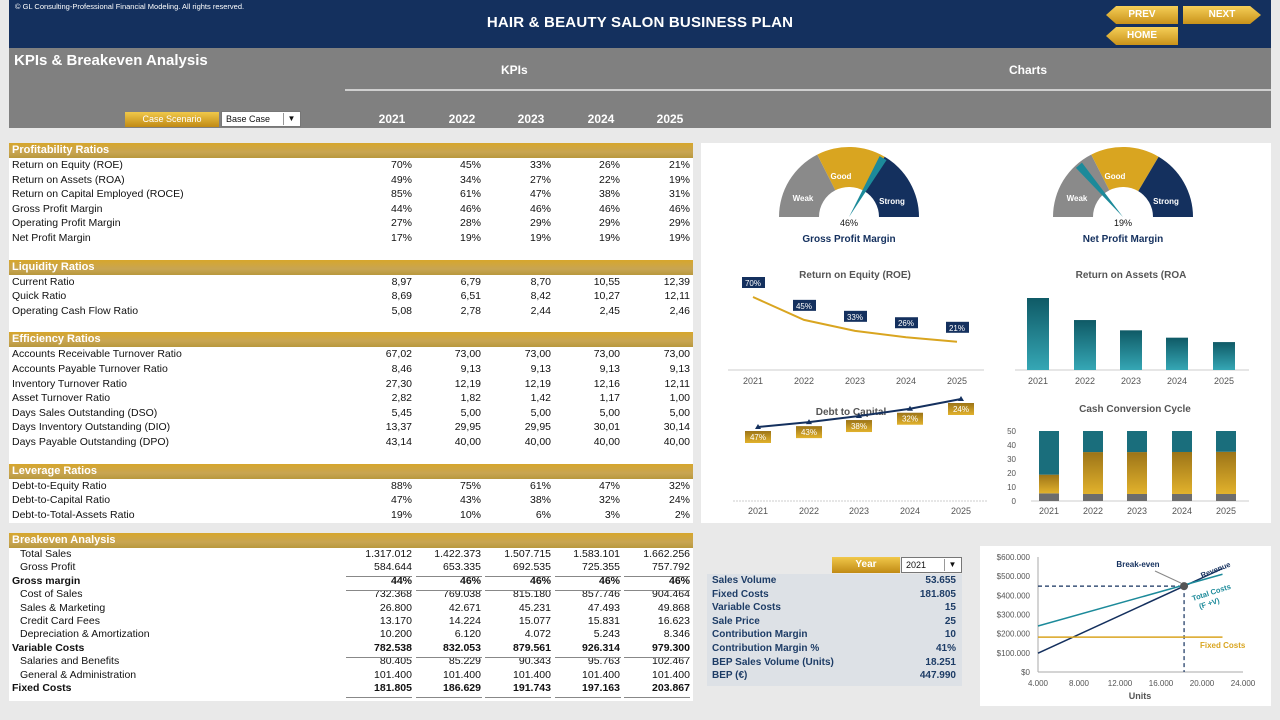  What do you see at coordinates (679, 398) in the screenshot?
I see `cell-value: 1,00` at bounding box center [679, 398].